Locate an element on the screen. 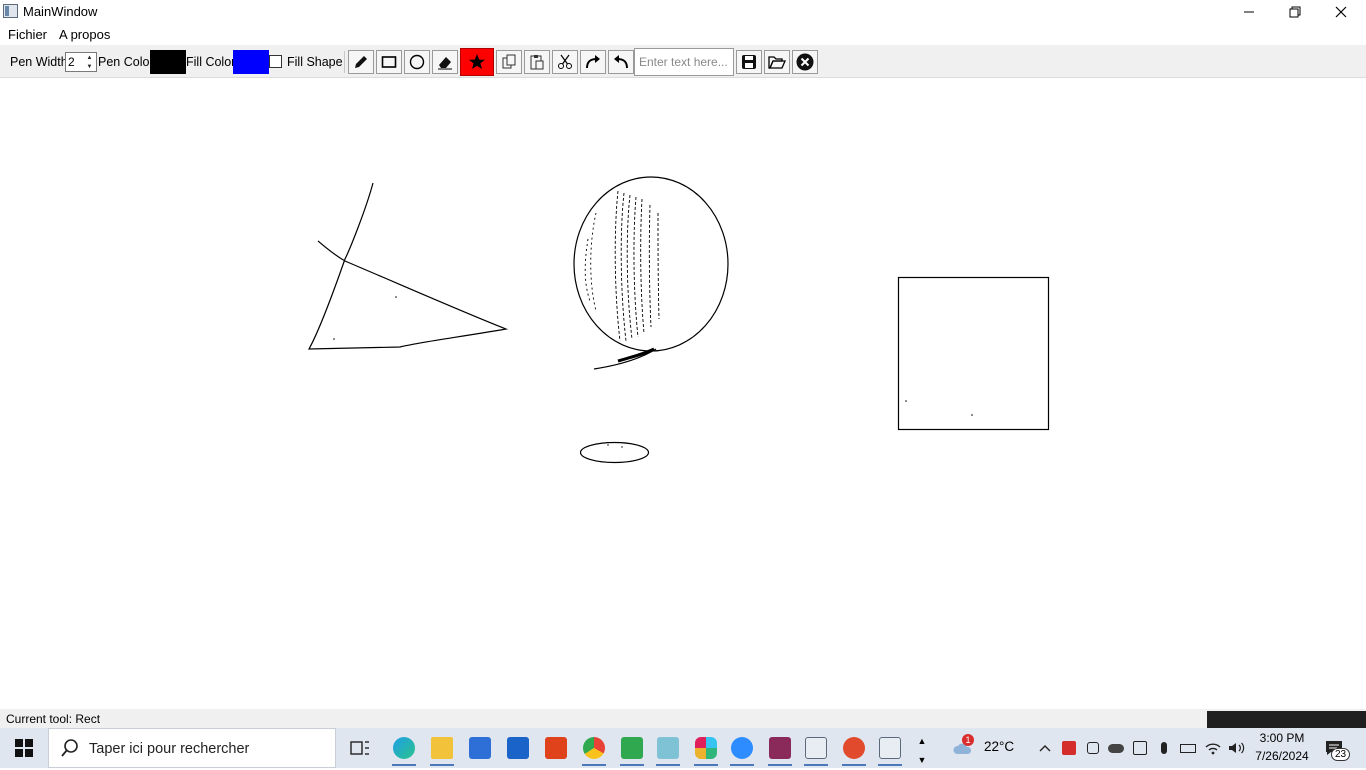 The width and height of the screenshot is (1366, 770). window-app-icon is located at coordinates (816, 748).